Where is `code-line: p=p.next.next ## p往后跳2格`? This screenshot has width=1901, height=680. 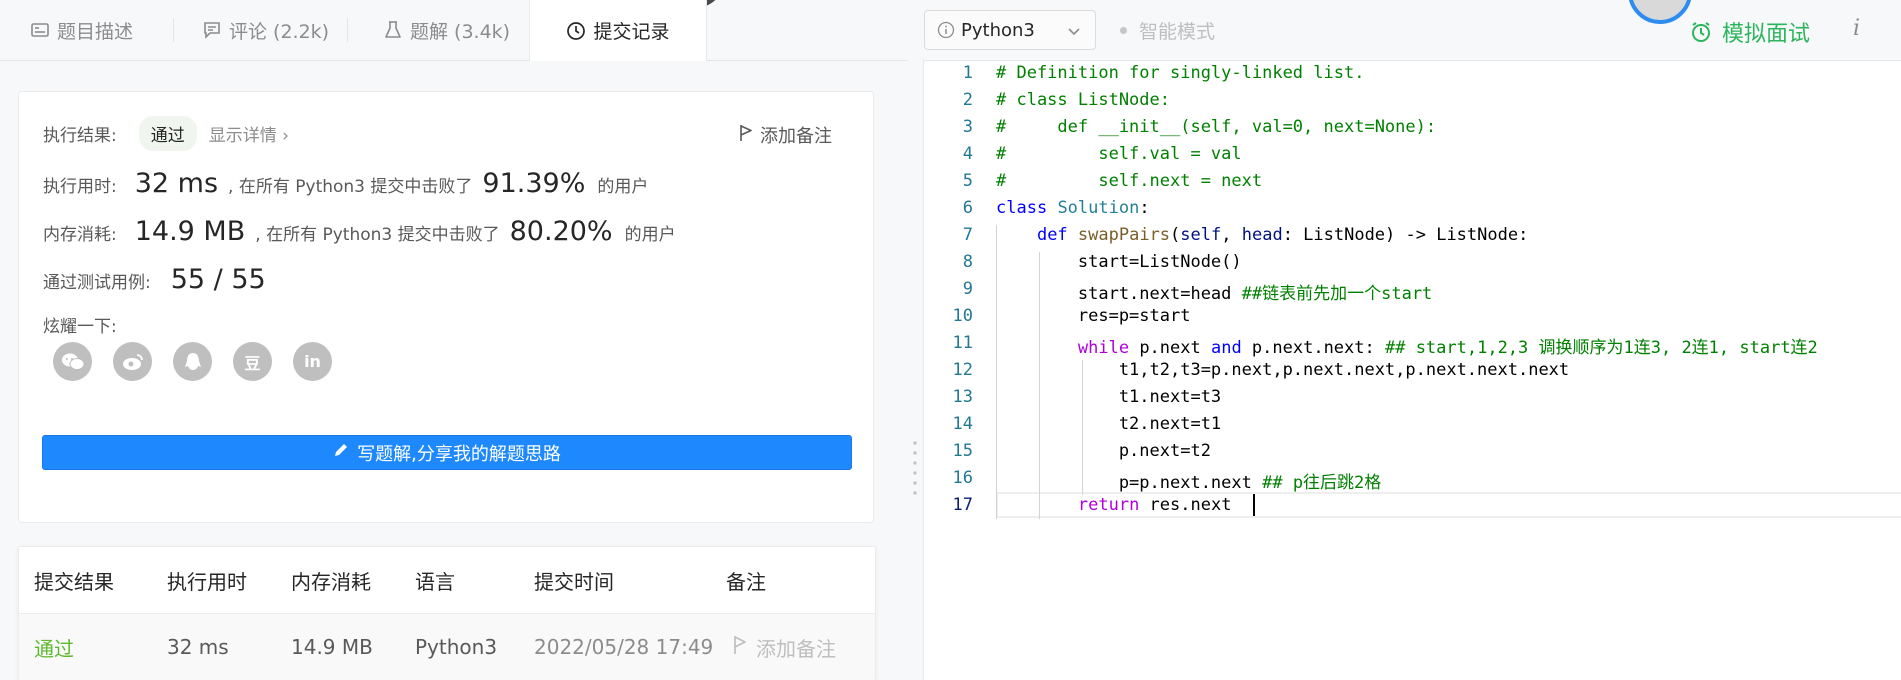 code-line: p=p.next.next ## p往后跳2格 is located at coordinates (1189, 483).